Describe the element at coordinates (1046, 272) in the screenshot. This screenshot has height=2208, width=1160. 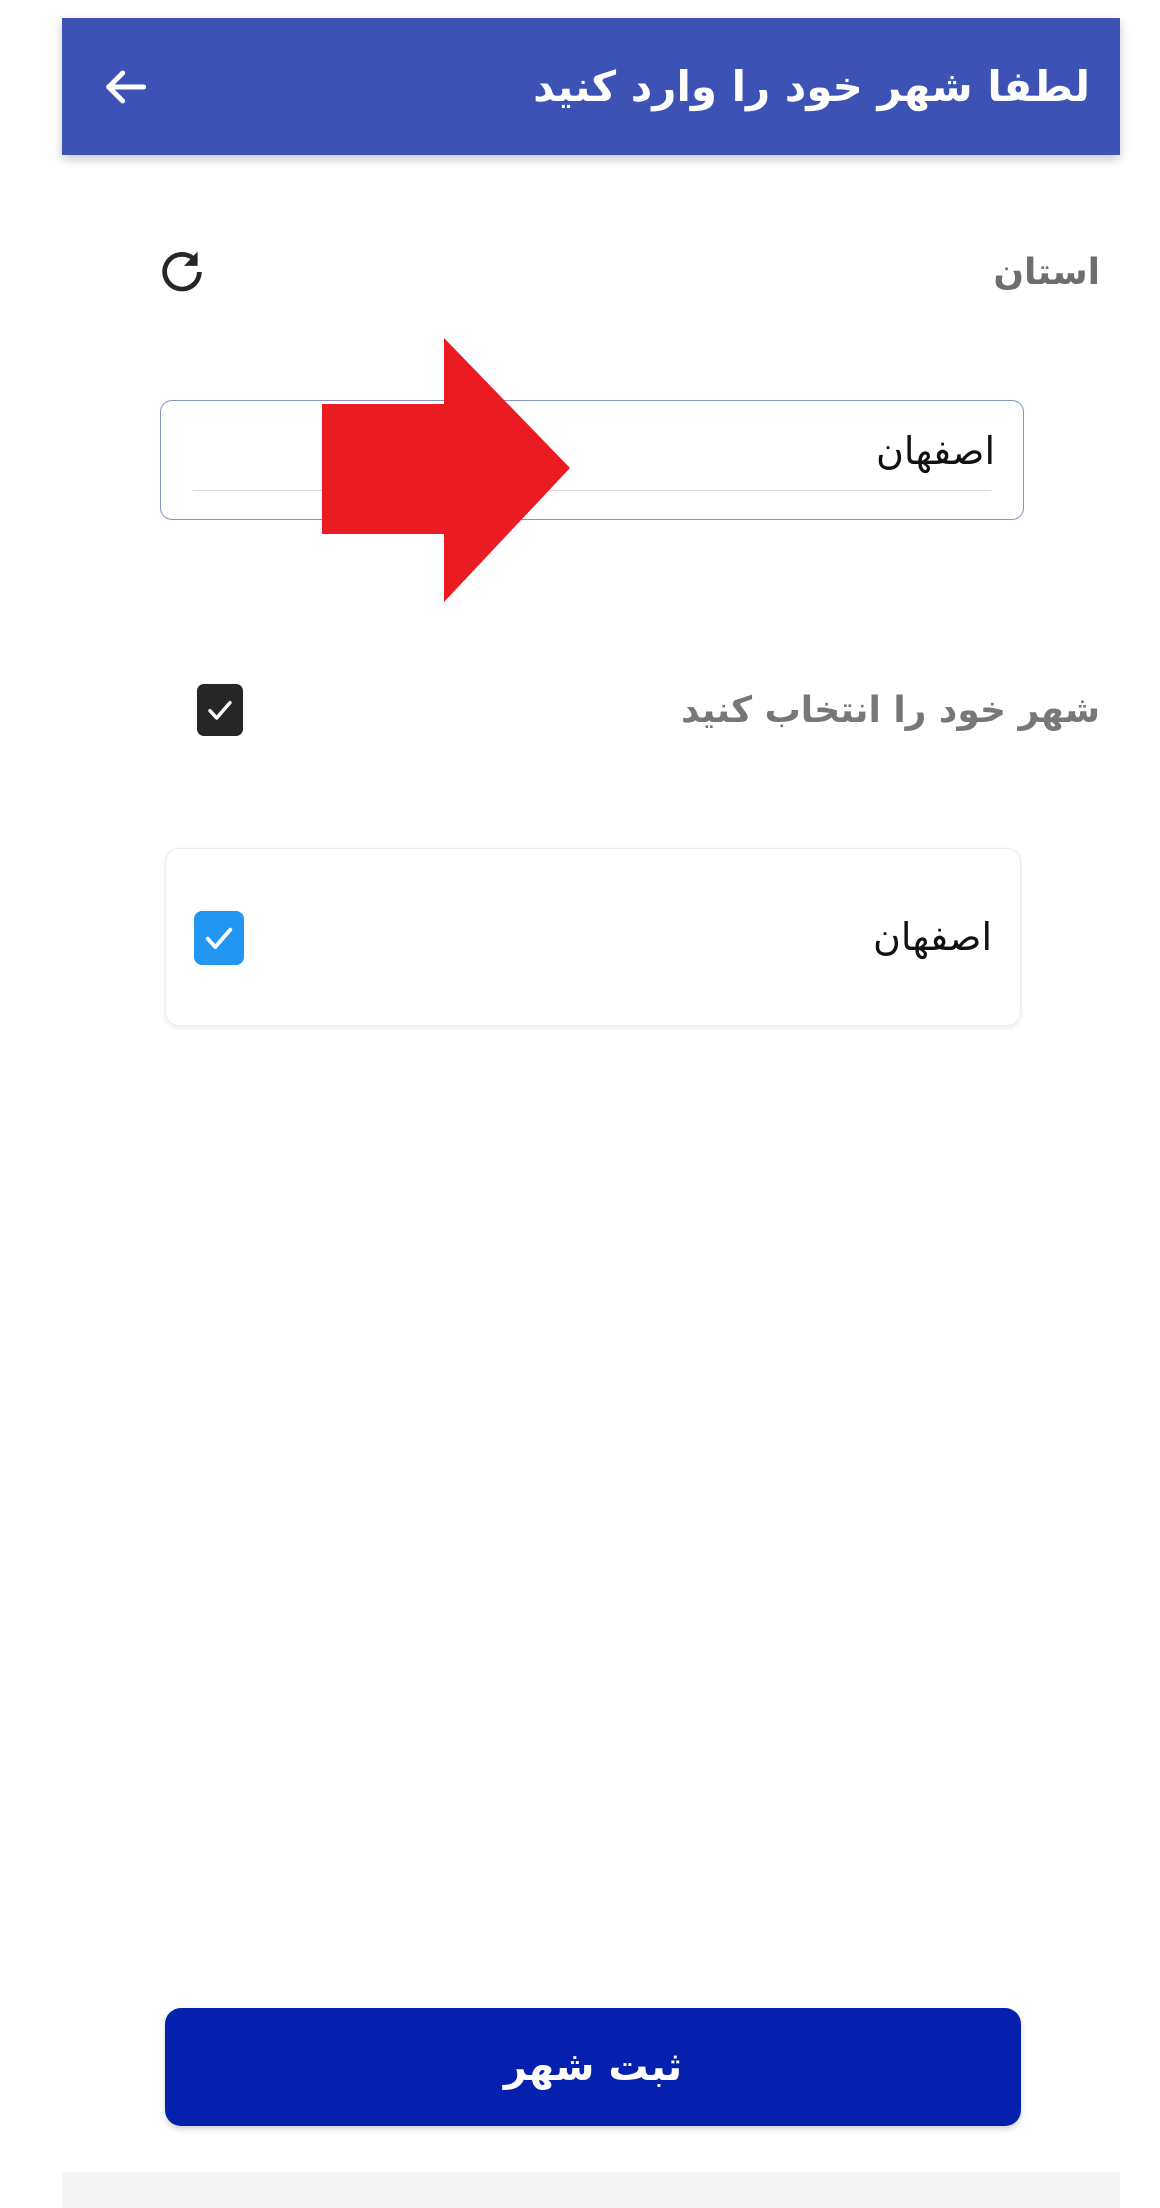
I see `province-label: استان` at that location.